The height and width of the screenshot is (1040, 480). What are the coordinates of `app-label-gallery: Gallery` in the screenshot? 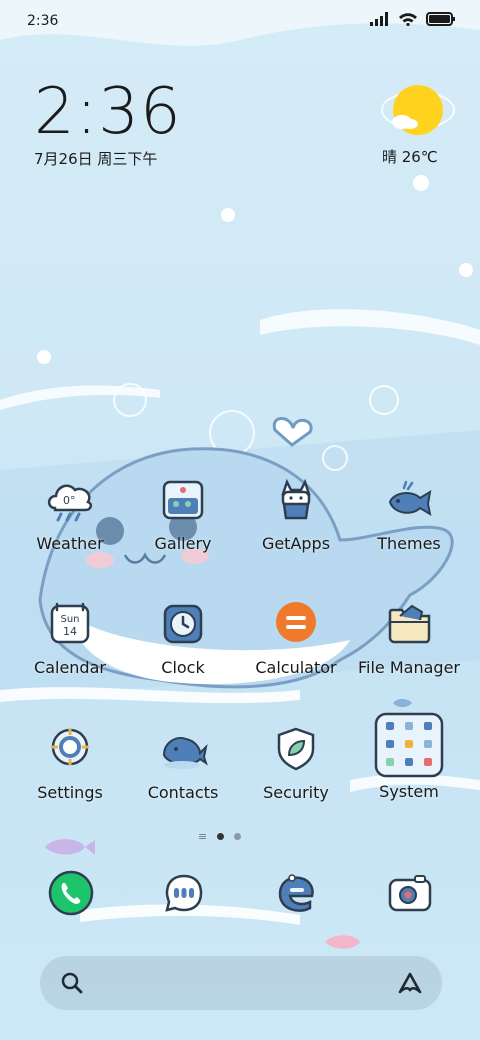 It's located at (183, 543).